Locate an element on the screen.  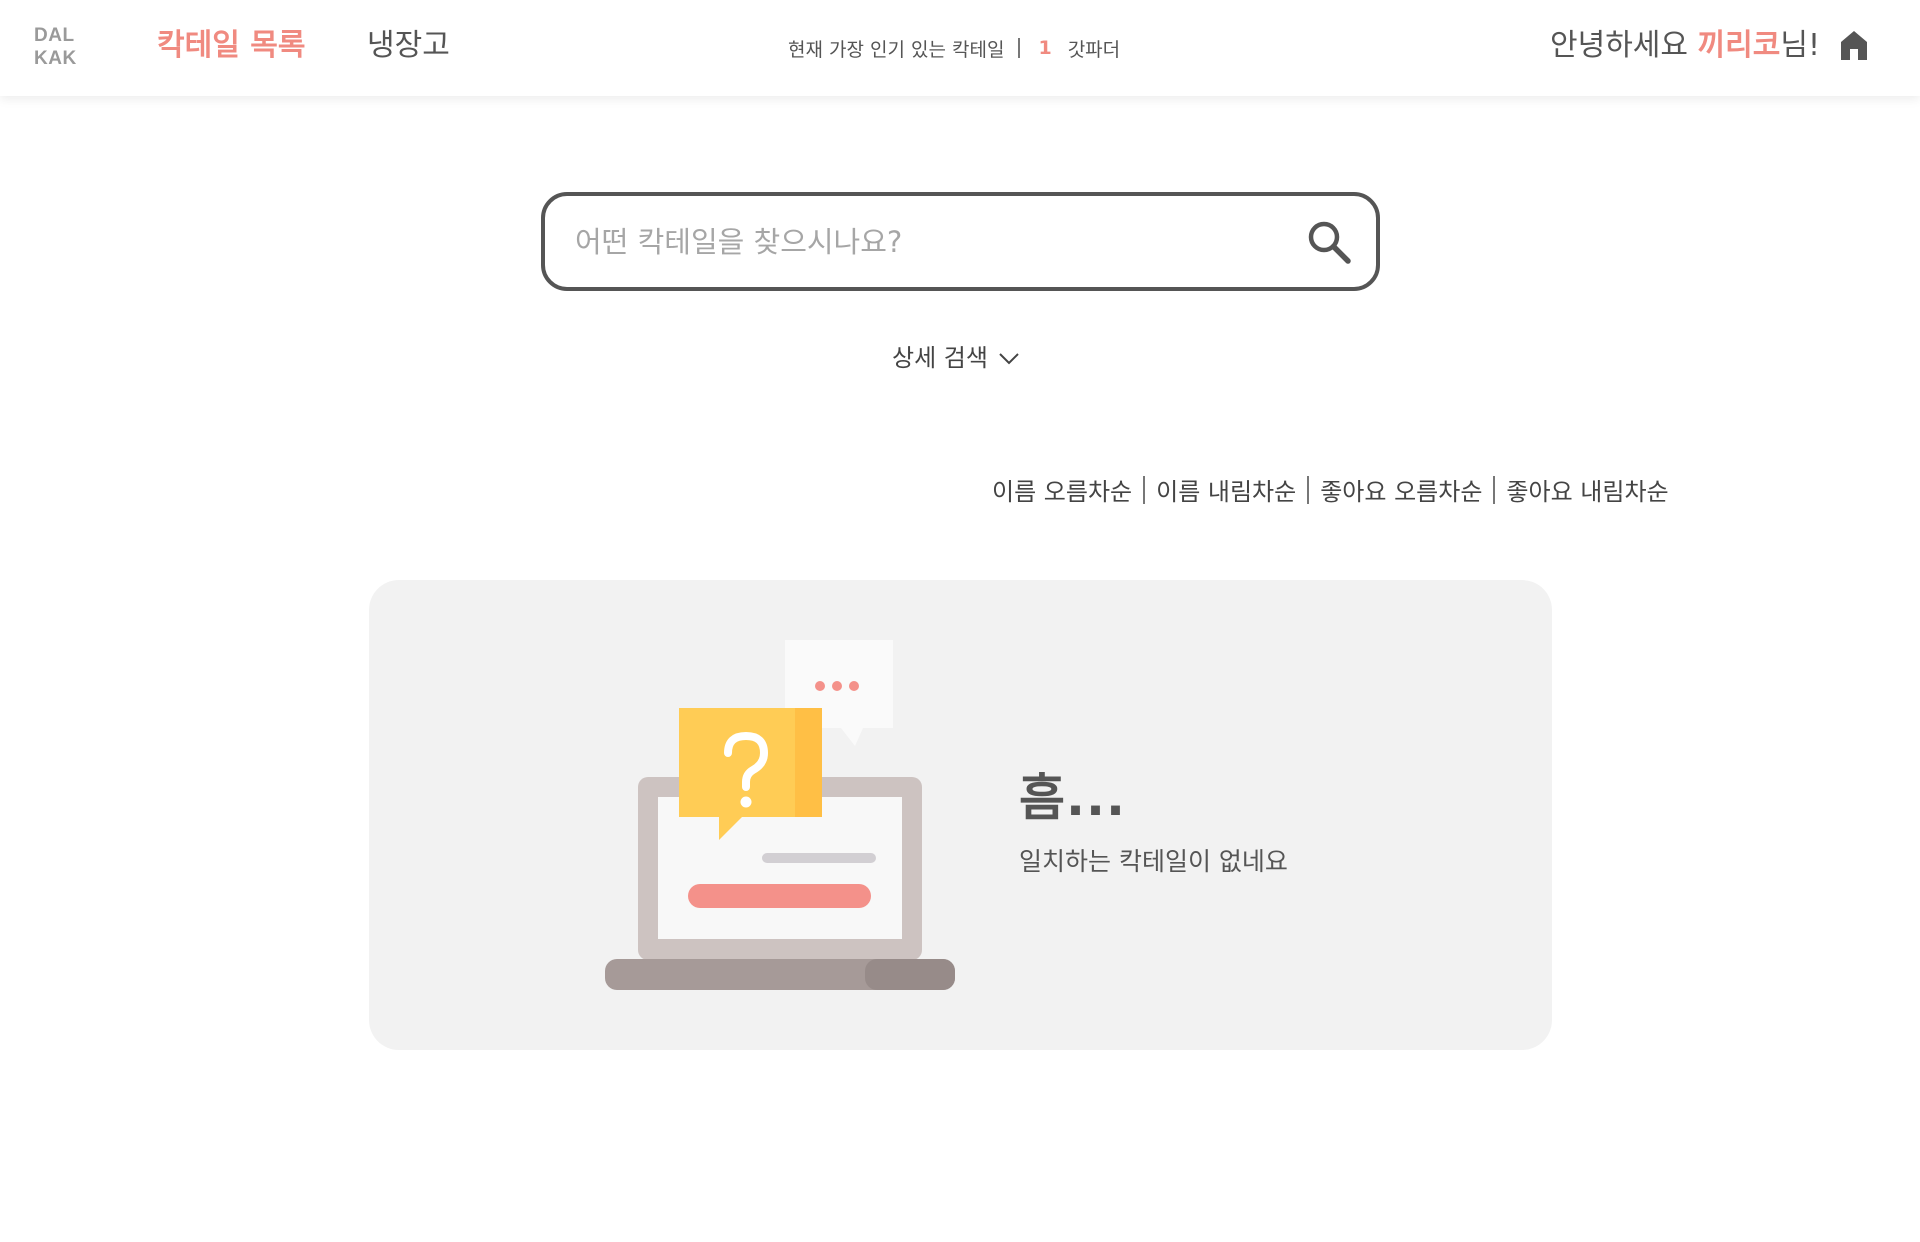
chevron-down-icon is located at coordinates (1009, 358).